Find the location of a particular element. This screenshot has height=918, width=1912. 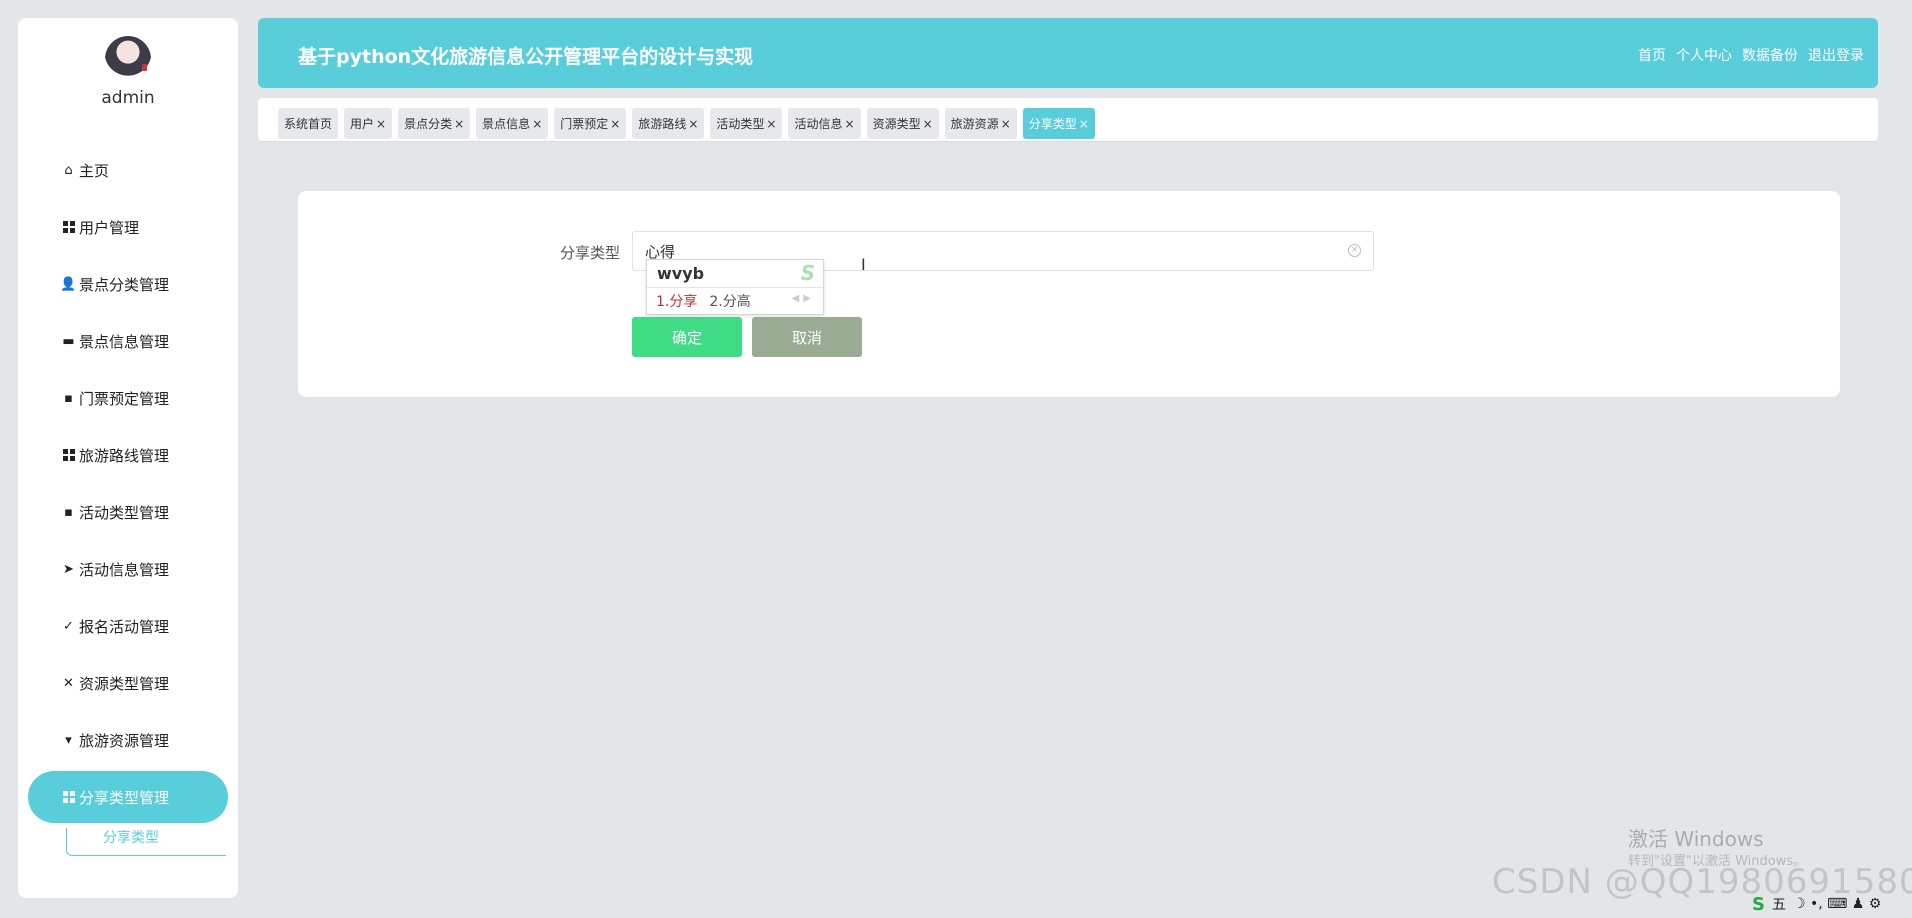

sidebar-item-label: 主页 is located at coordinates (94, 170).